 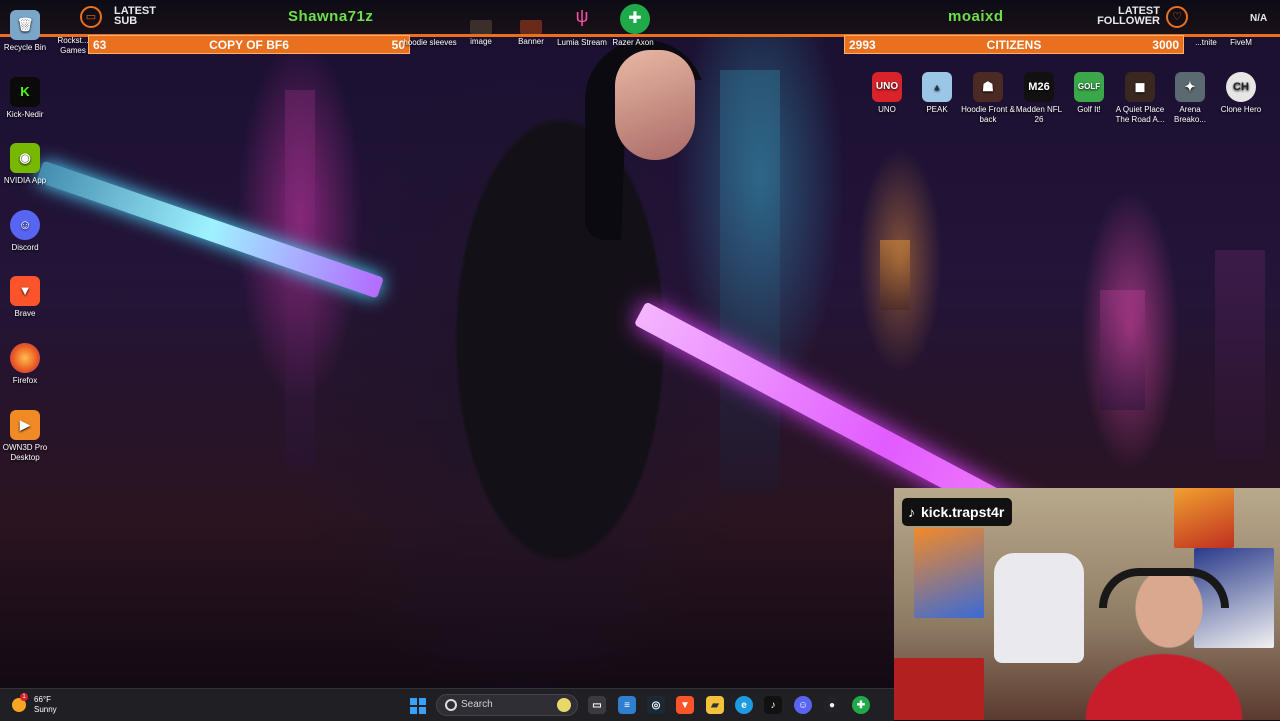 I want to click on desktop-icon-golf-it: GOLF Golf It!, so click(x=1089, y=93).